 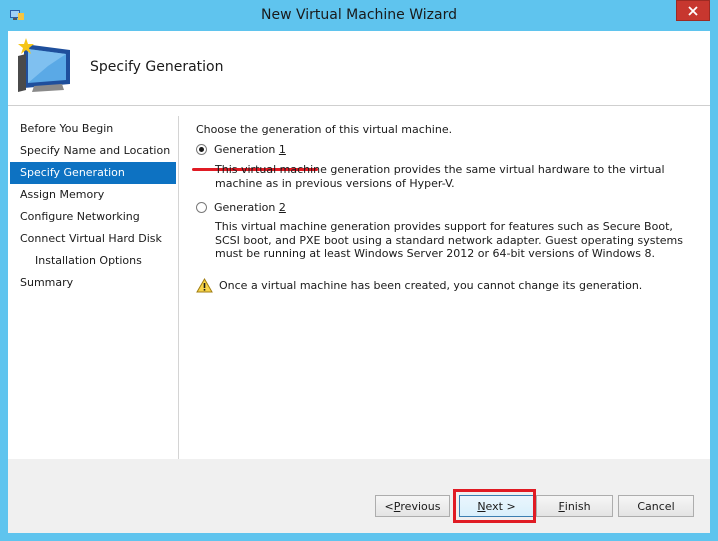 I want to click on wizard-header: Specify Generation, so click(x=359, y=68).